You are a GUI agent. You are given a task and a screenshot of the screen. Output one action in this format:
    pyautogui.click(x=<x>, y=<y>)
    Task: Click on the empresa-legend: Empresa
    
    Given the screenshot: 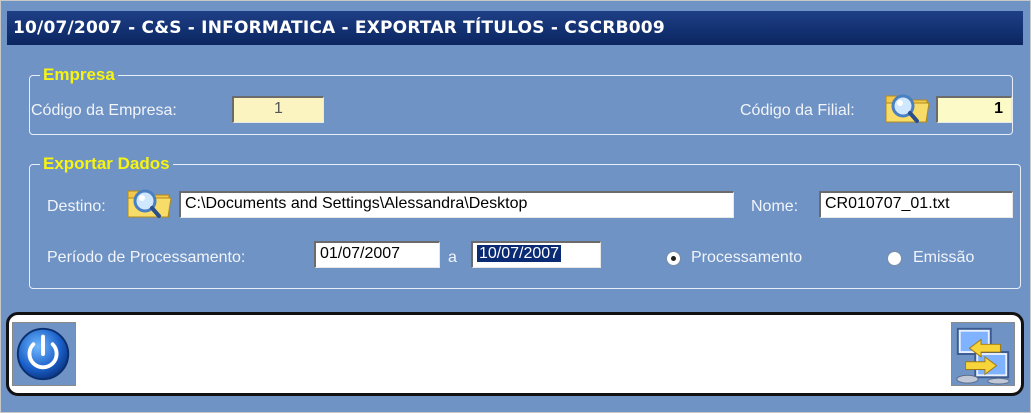 What is the action you would take?
    pyautogui.click(x=79, y=75)
    